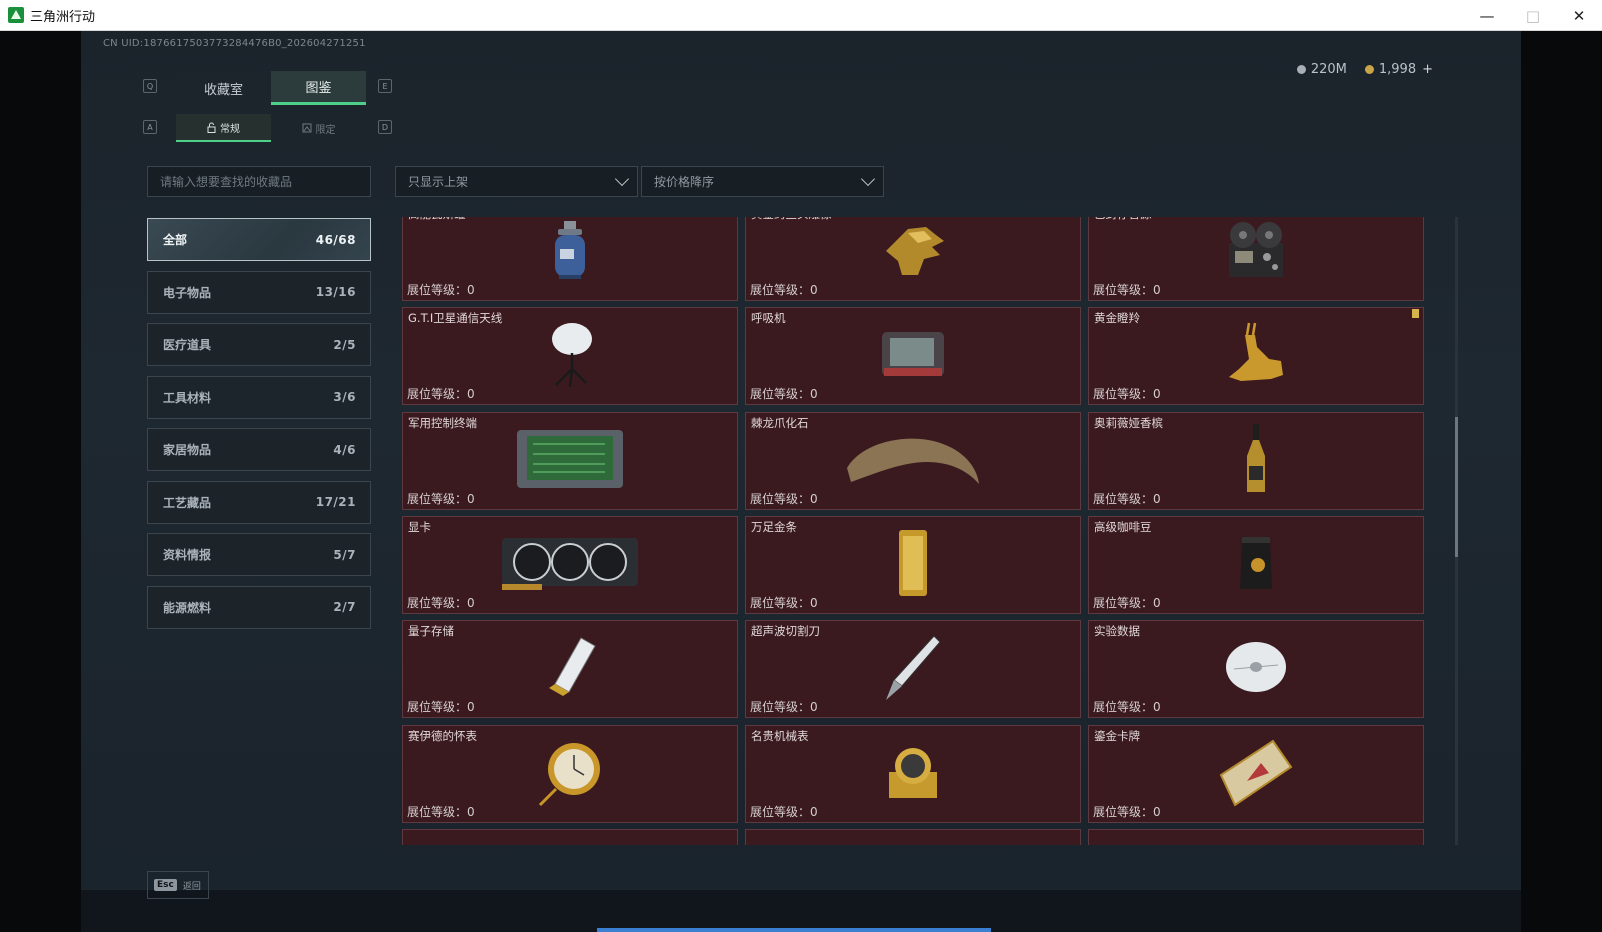  I want to click on collectible-card: 名贵机械表展位等级：0, so click(913, 773).